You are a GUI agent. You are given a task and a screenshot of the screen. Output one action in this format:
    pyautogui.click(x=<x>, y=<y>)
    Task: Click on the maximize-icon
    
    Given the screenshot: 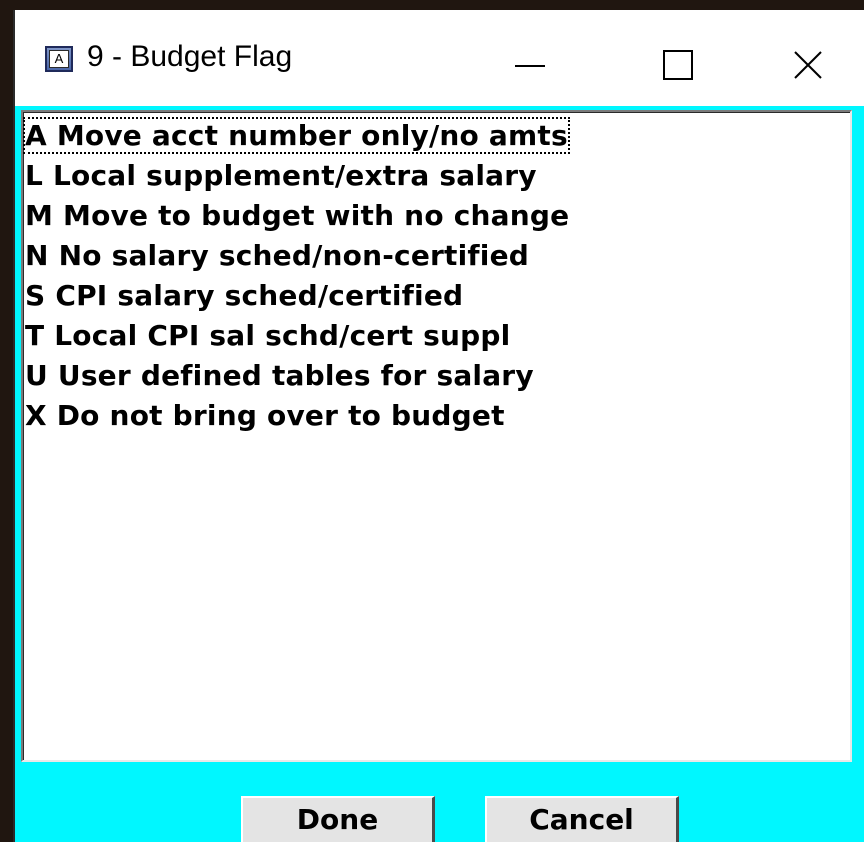 What is the action you would take?
    pyautogui.click(x=678, y=65)
    